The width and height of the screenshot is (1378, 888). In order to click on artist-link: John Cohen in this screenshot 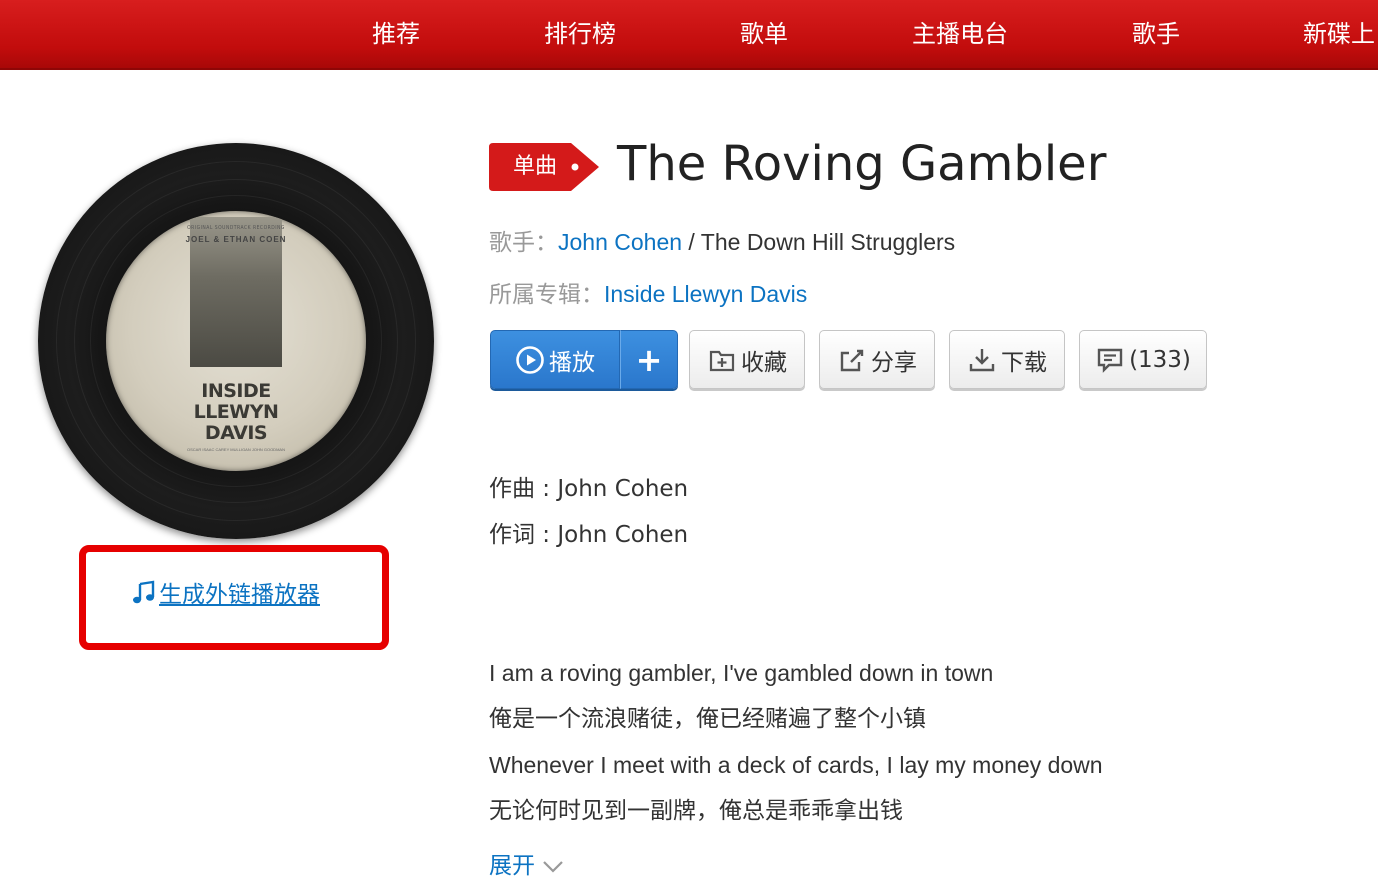, I will do `click(620, 242)`.